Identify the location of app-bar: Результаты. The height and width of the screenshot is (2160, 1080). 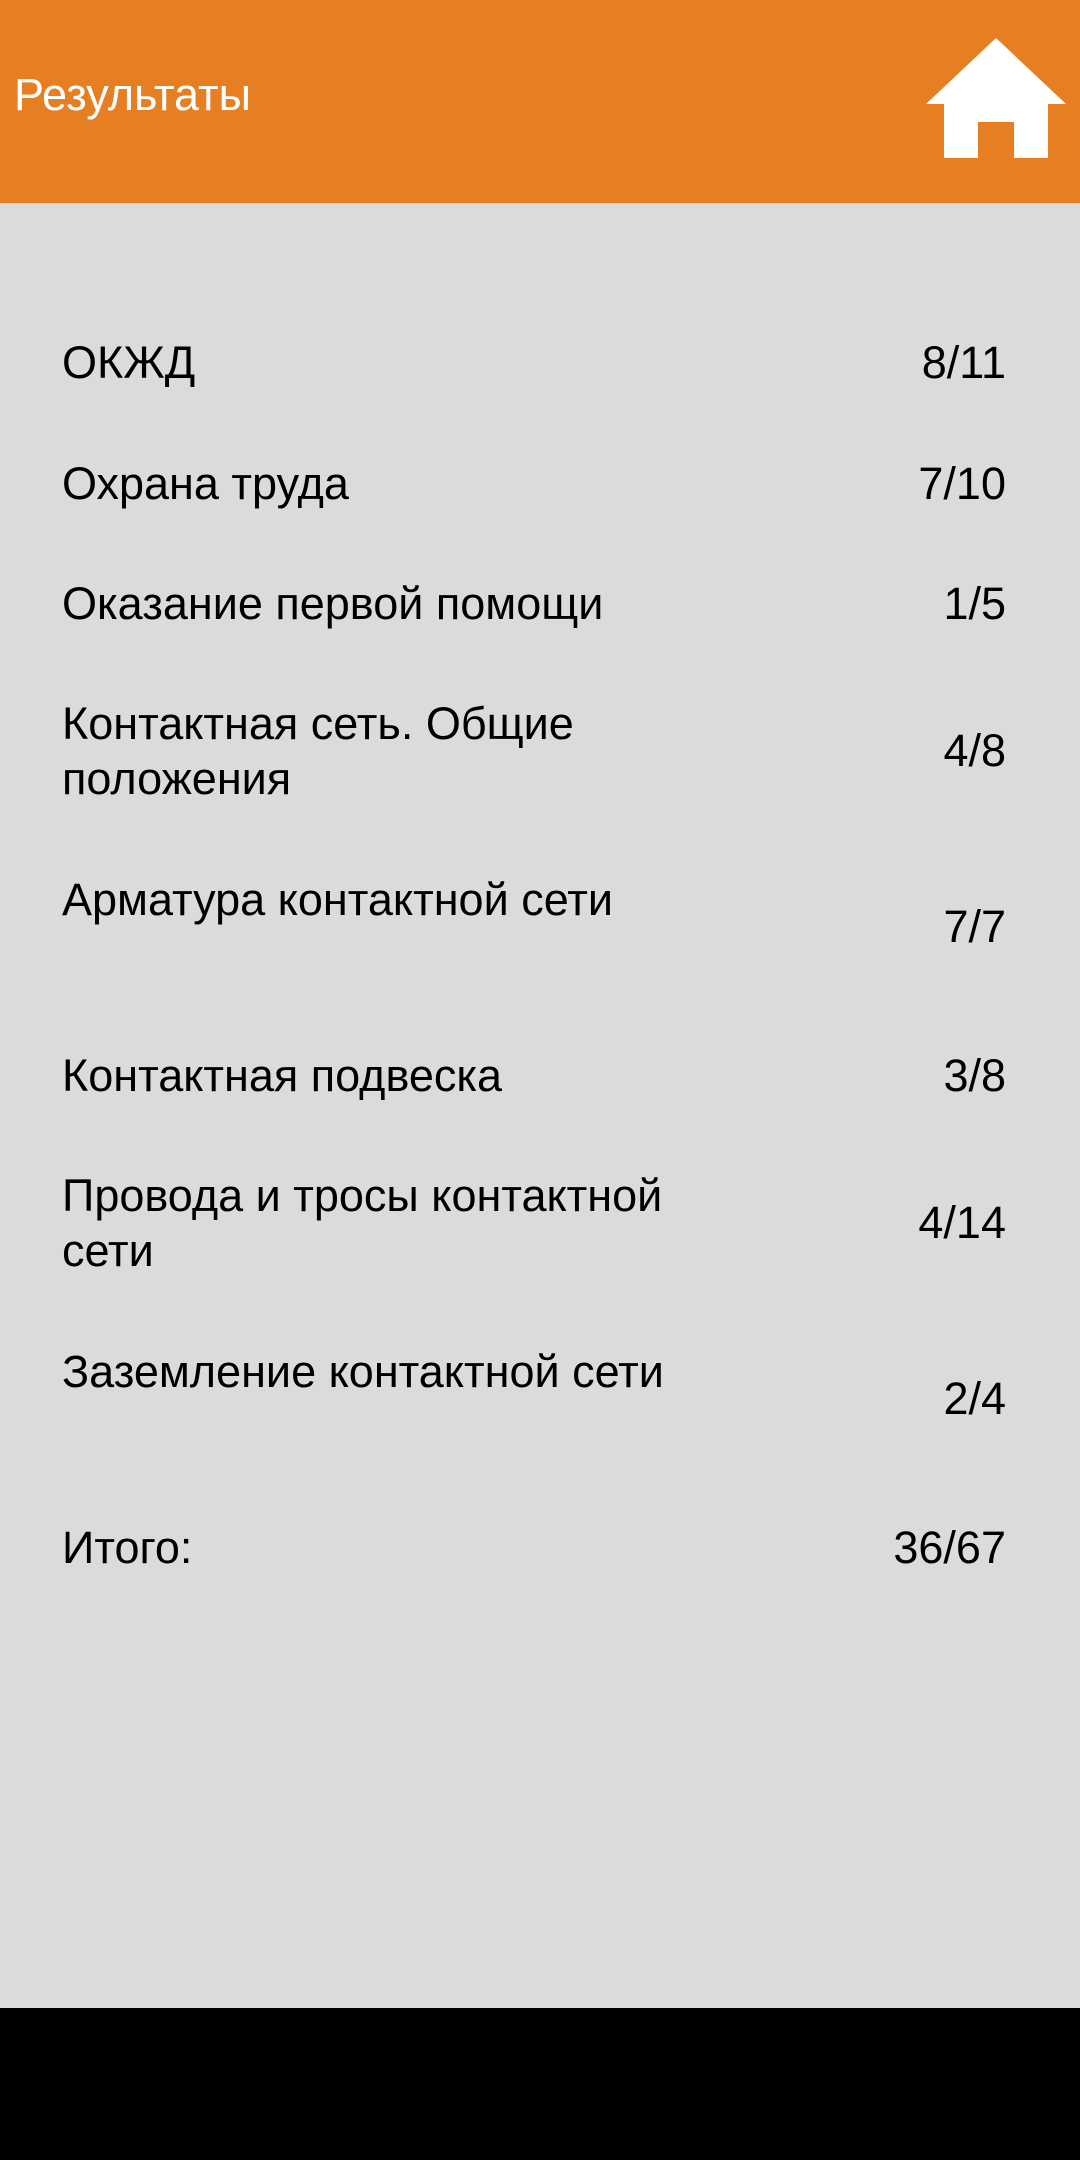
(540, 101).